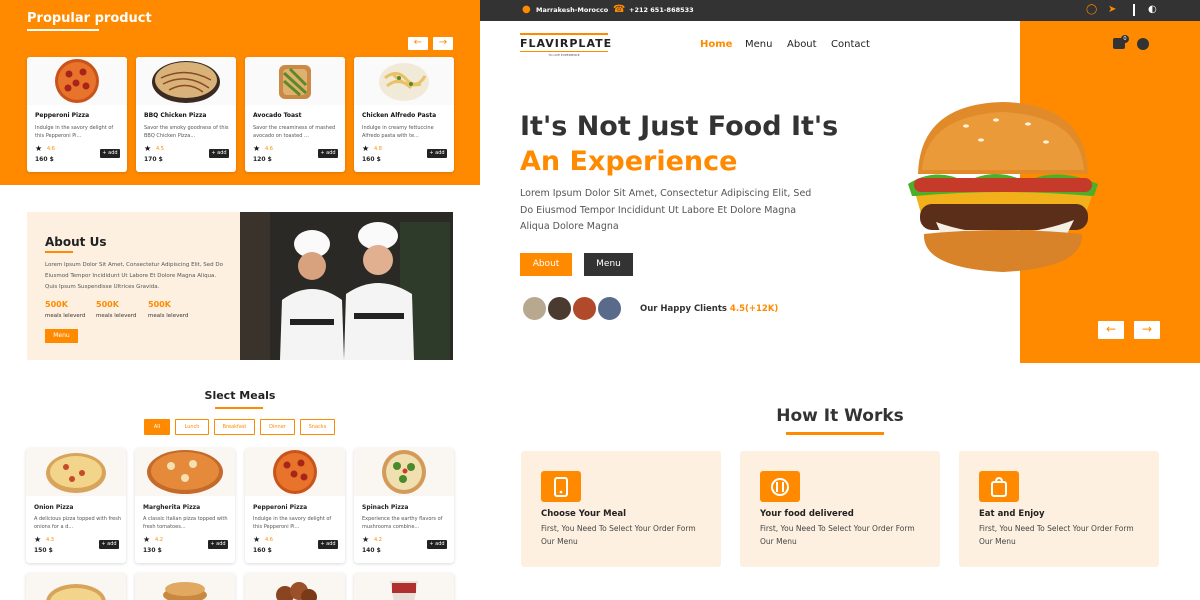 This screenshot has width=1200, height=600. I want to click on meal-rating: 4.3, so click(50, 540).